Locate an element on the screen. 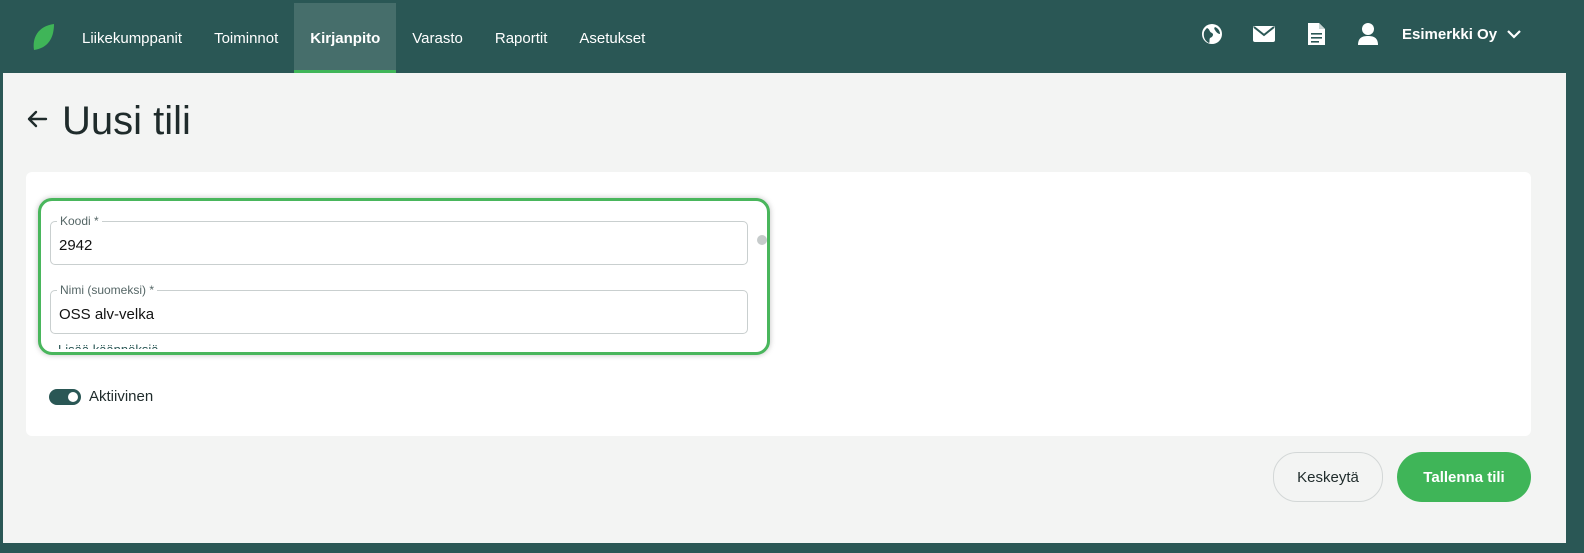 The height and width of the screenshot is (553, 1584). nav-item-raportit: Raportit is located at coordinates (521, 38).